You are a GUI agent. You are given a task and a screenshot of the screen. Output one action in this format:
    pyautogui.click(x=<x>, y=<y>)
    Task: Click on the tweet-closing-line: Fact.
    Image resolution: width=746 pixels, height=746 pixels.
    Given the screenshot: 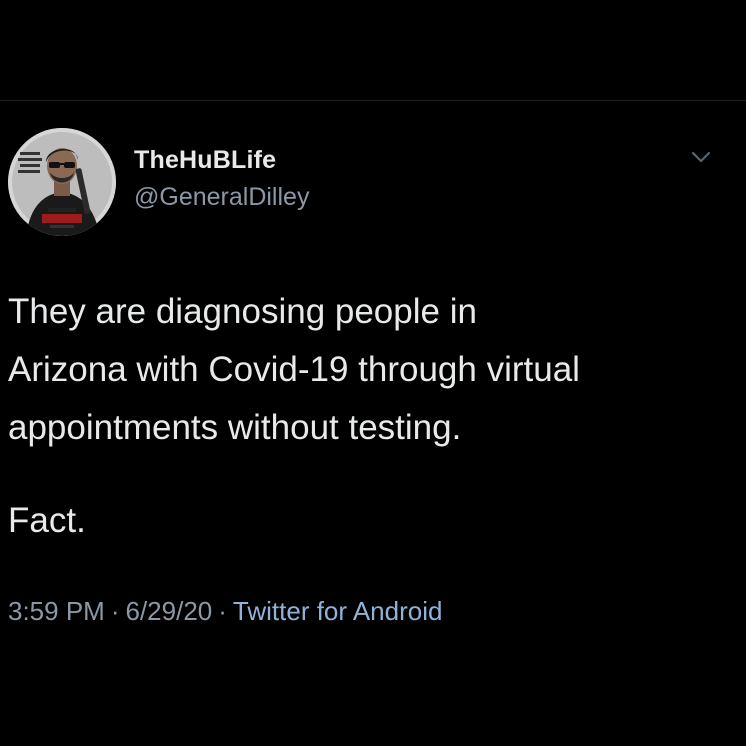 What is the action you would take?
    pyautogui.click(x=47, y=520)
    